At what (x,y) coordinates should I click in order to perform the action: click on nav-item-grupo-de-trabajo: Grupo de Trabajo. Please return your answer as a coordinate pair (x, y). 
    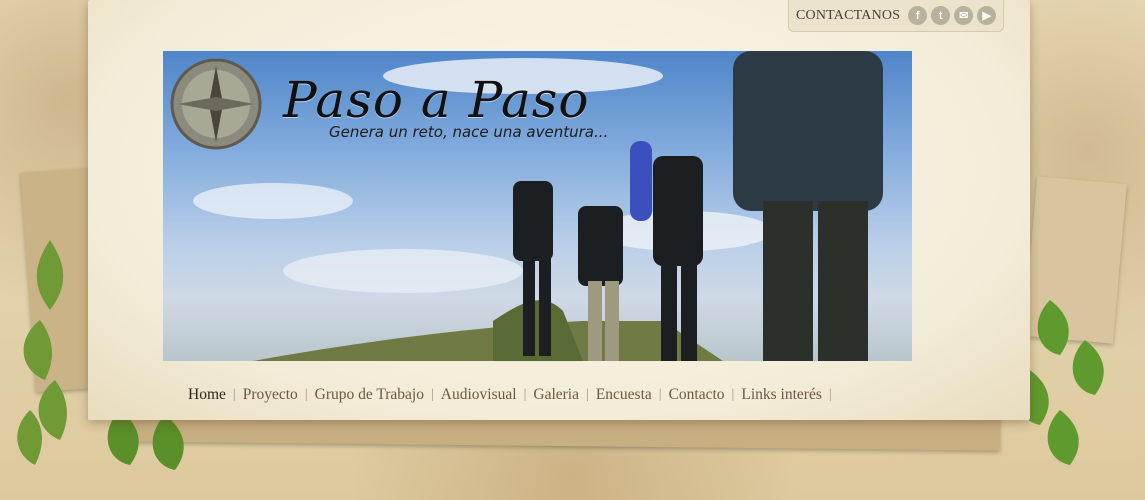
    Looking at the image, I should click on (369, 395).